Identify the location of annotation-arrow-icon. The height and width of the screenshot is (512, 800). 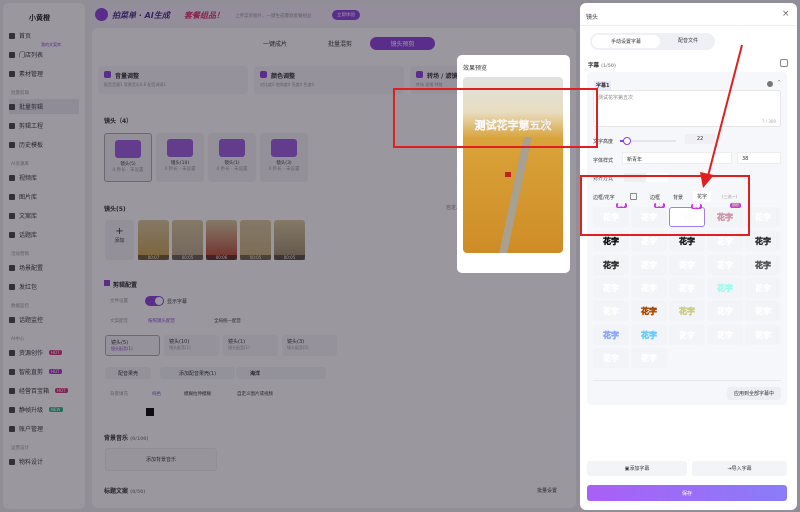
(721, 116).